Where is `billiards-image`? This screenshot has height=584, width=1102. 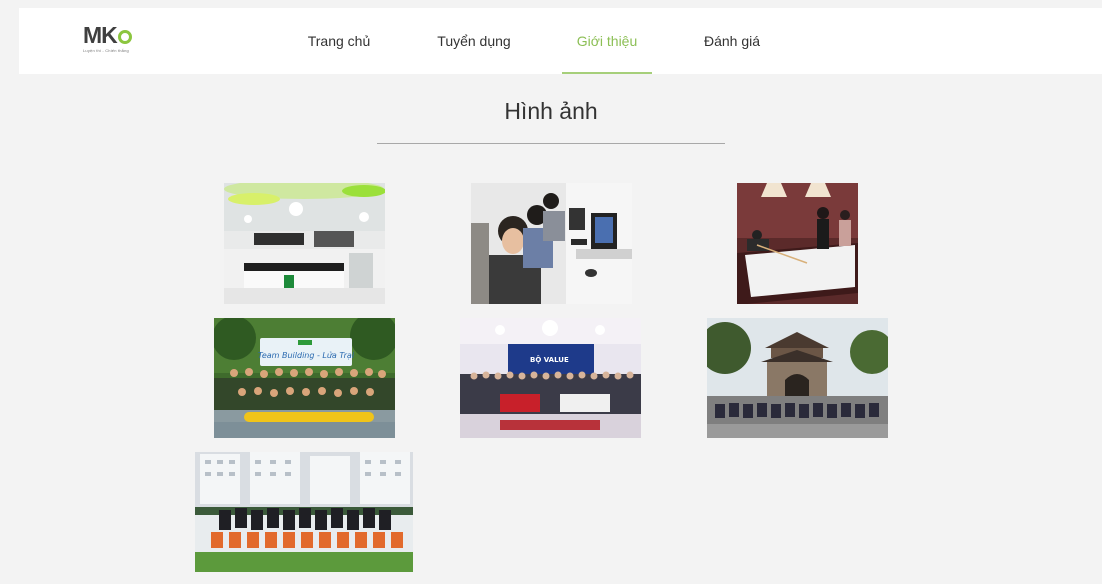 billiards-image is located at coordinates (797, 243).